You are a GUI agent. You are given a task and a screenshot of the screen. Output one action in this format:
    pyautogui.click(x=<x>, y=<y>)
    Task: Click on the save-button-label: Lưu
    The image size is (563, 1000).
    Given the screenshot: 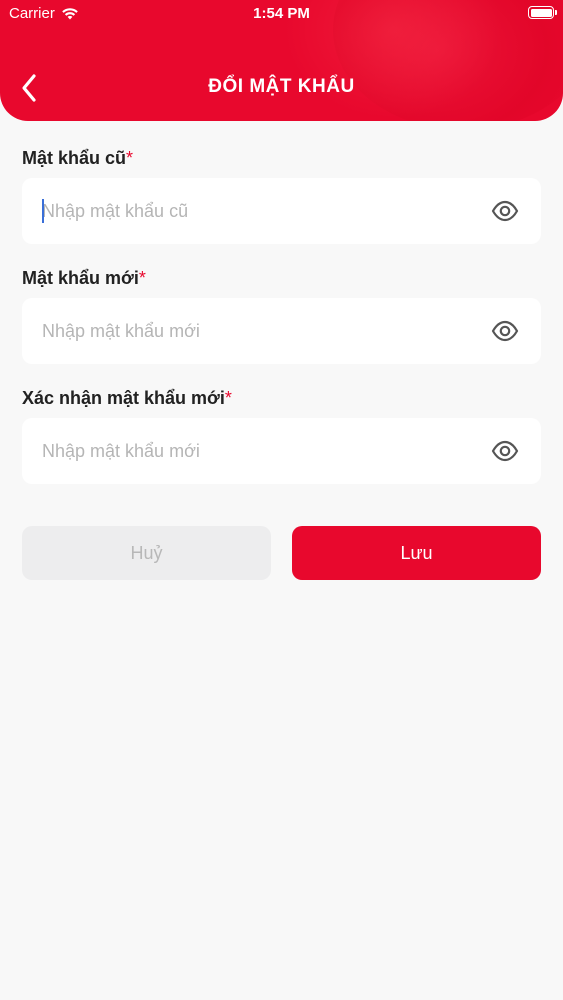 What is the action you would take?
    pyautogui.click(x=416, y=552)
    